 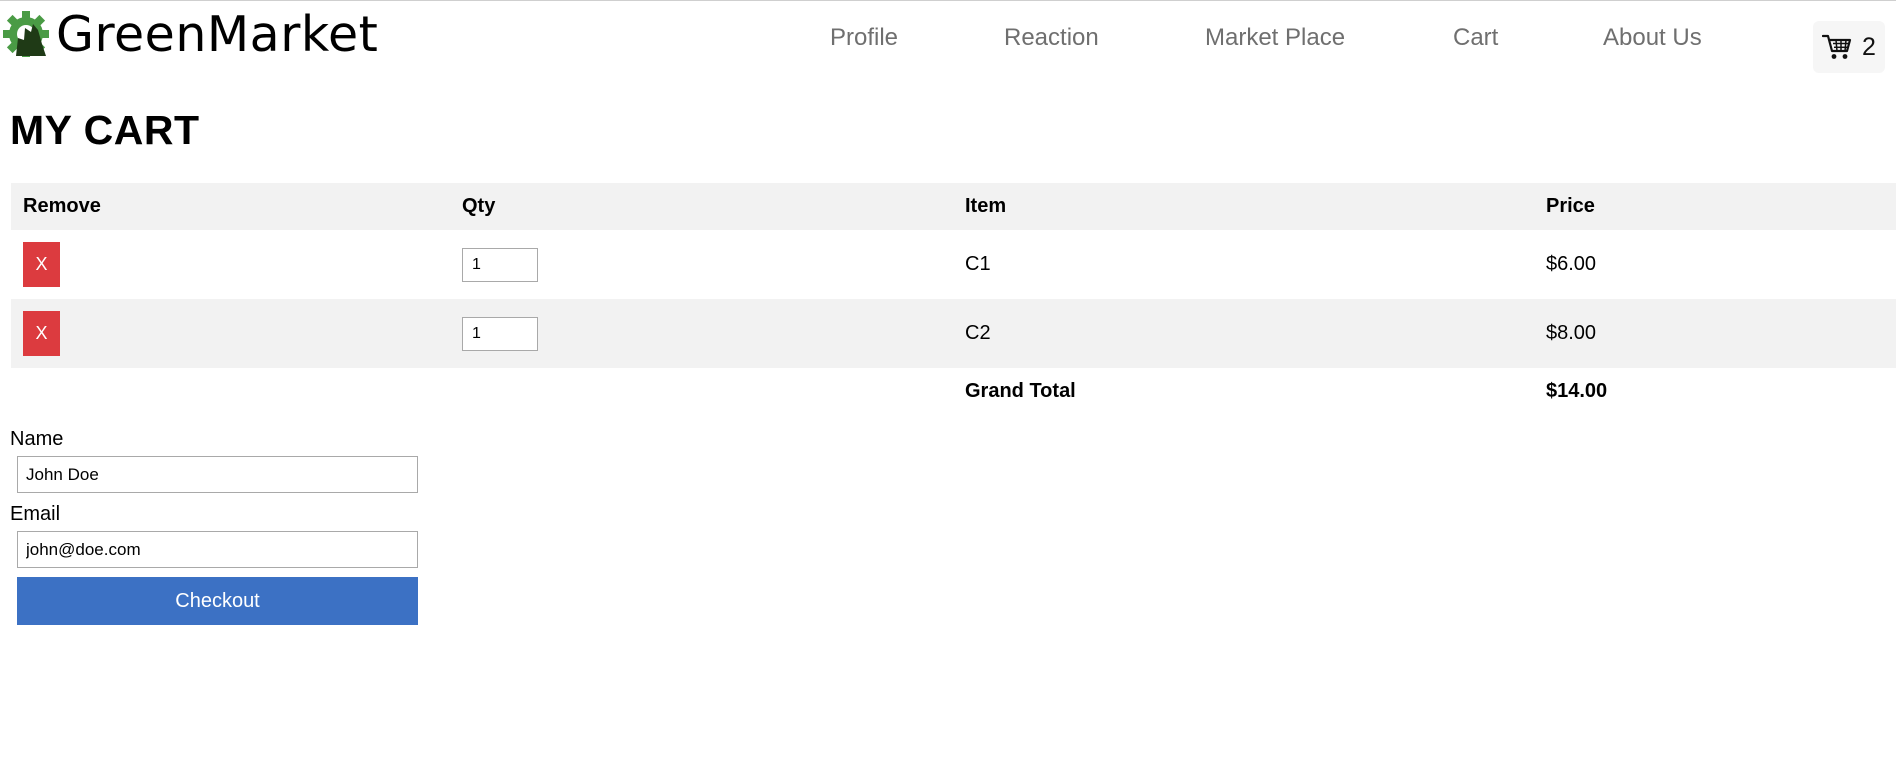 I want to click on grand-total-row: Grand Total $14.00, so click(x=953, y=391).